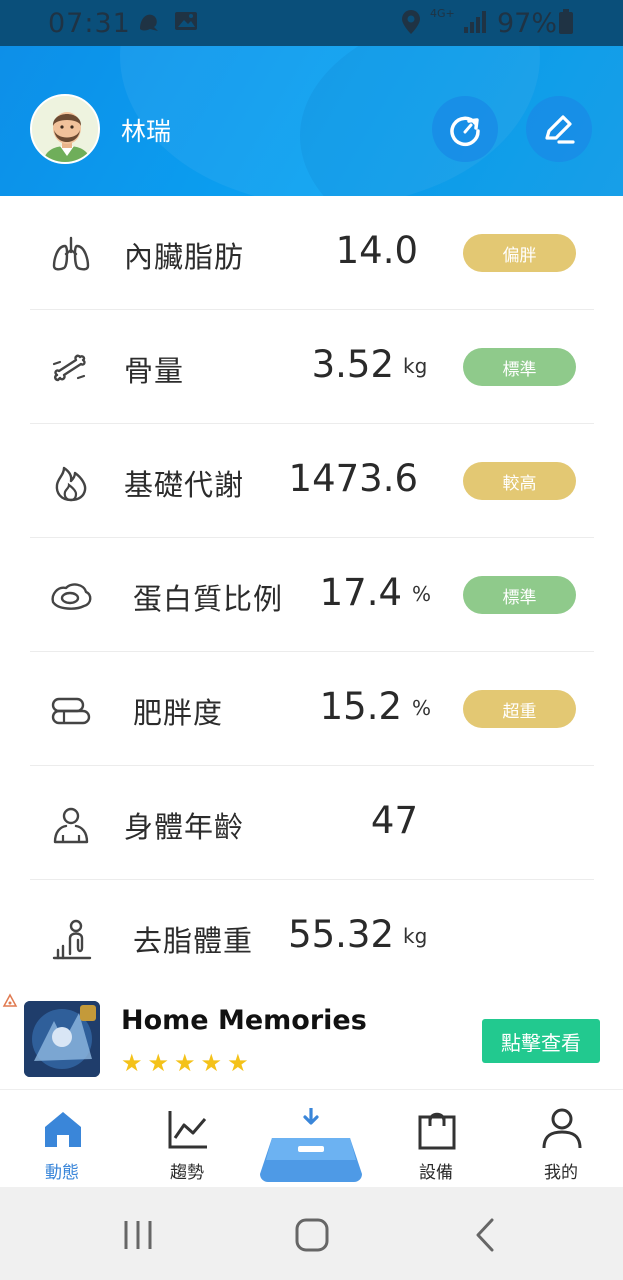 Image resolution: width=623 pixels, height=1280 pixels. I want to click on metric-value: 55.32, so click(341, 934).